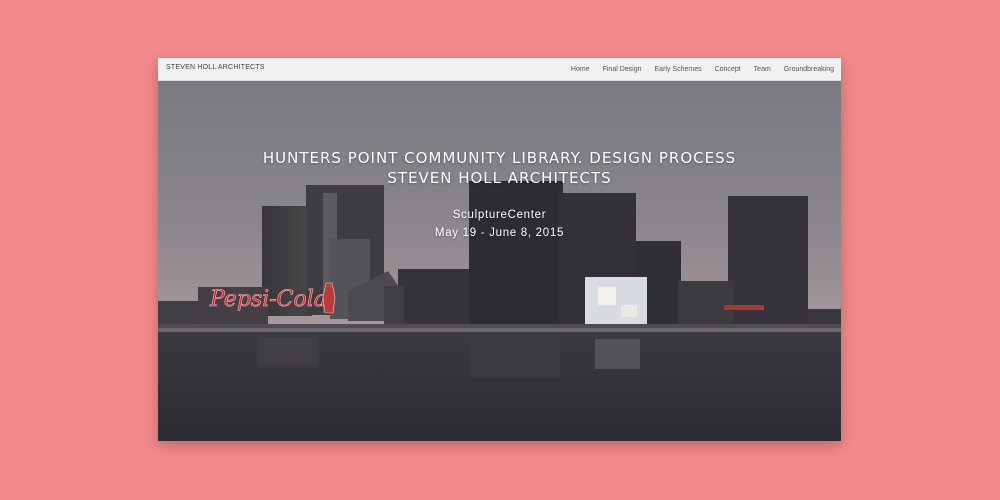 The height and width of the screenshot is (500, 1000). Describe the element at coordinates (728, 69) in the screenshot. I see `nav-item-concept: Concept` at that location.